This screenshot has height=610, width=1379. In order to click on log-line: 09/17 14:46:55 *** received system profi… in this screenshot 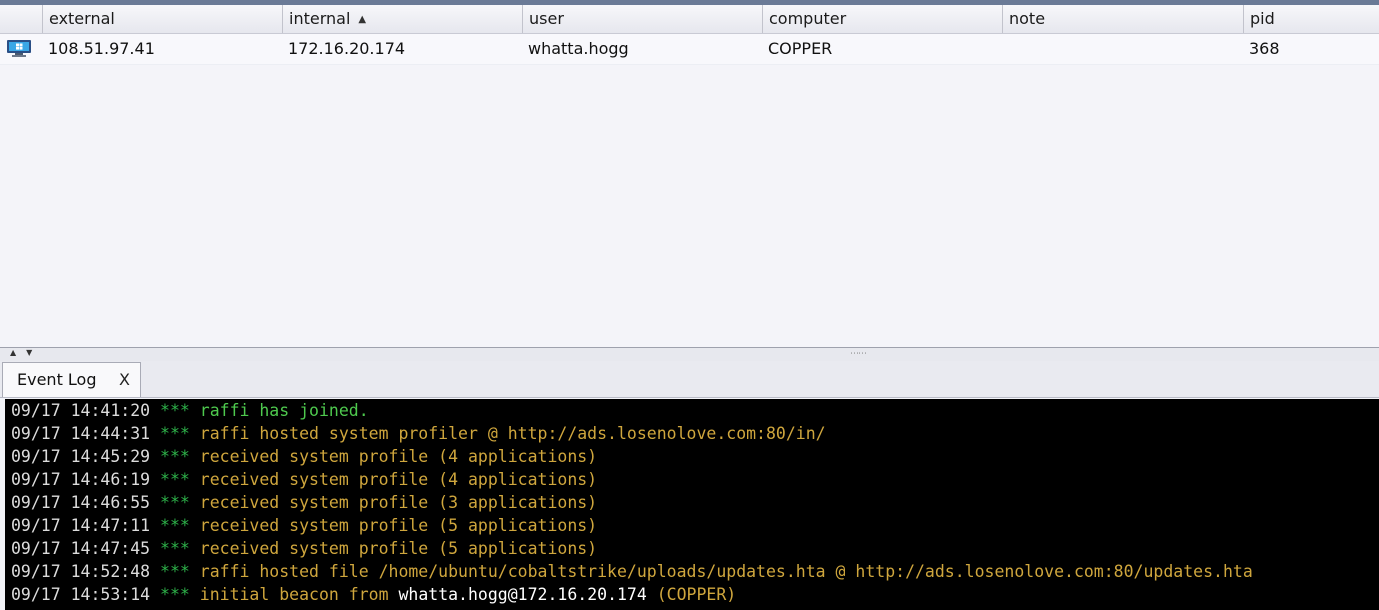, I will do `click(304, 502)`.